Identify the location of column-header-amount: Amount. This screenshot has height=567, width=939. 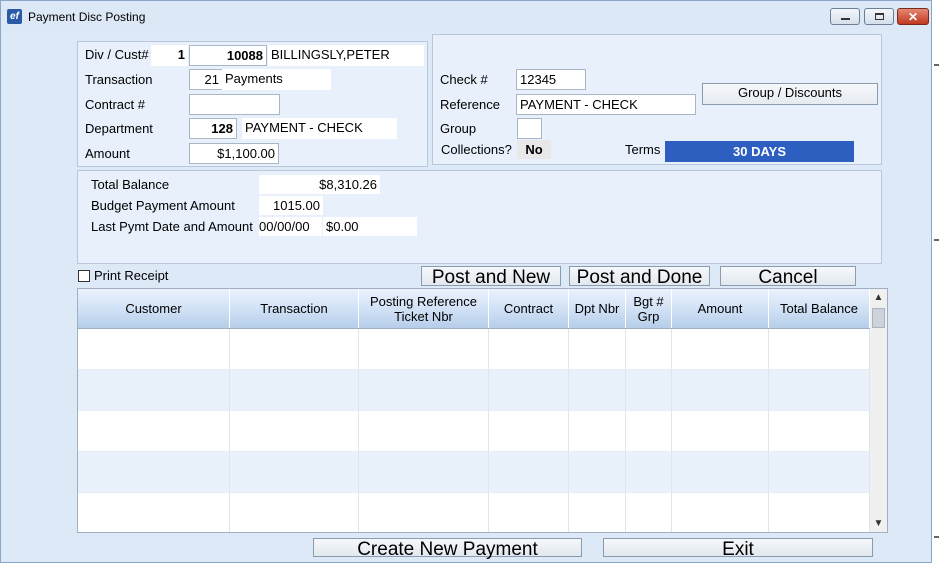
(720, 308).